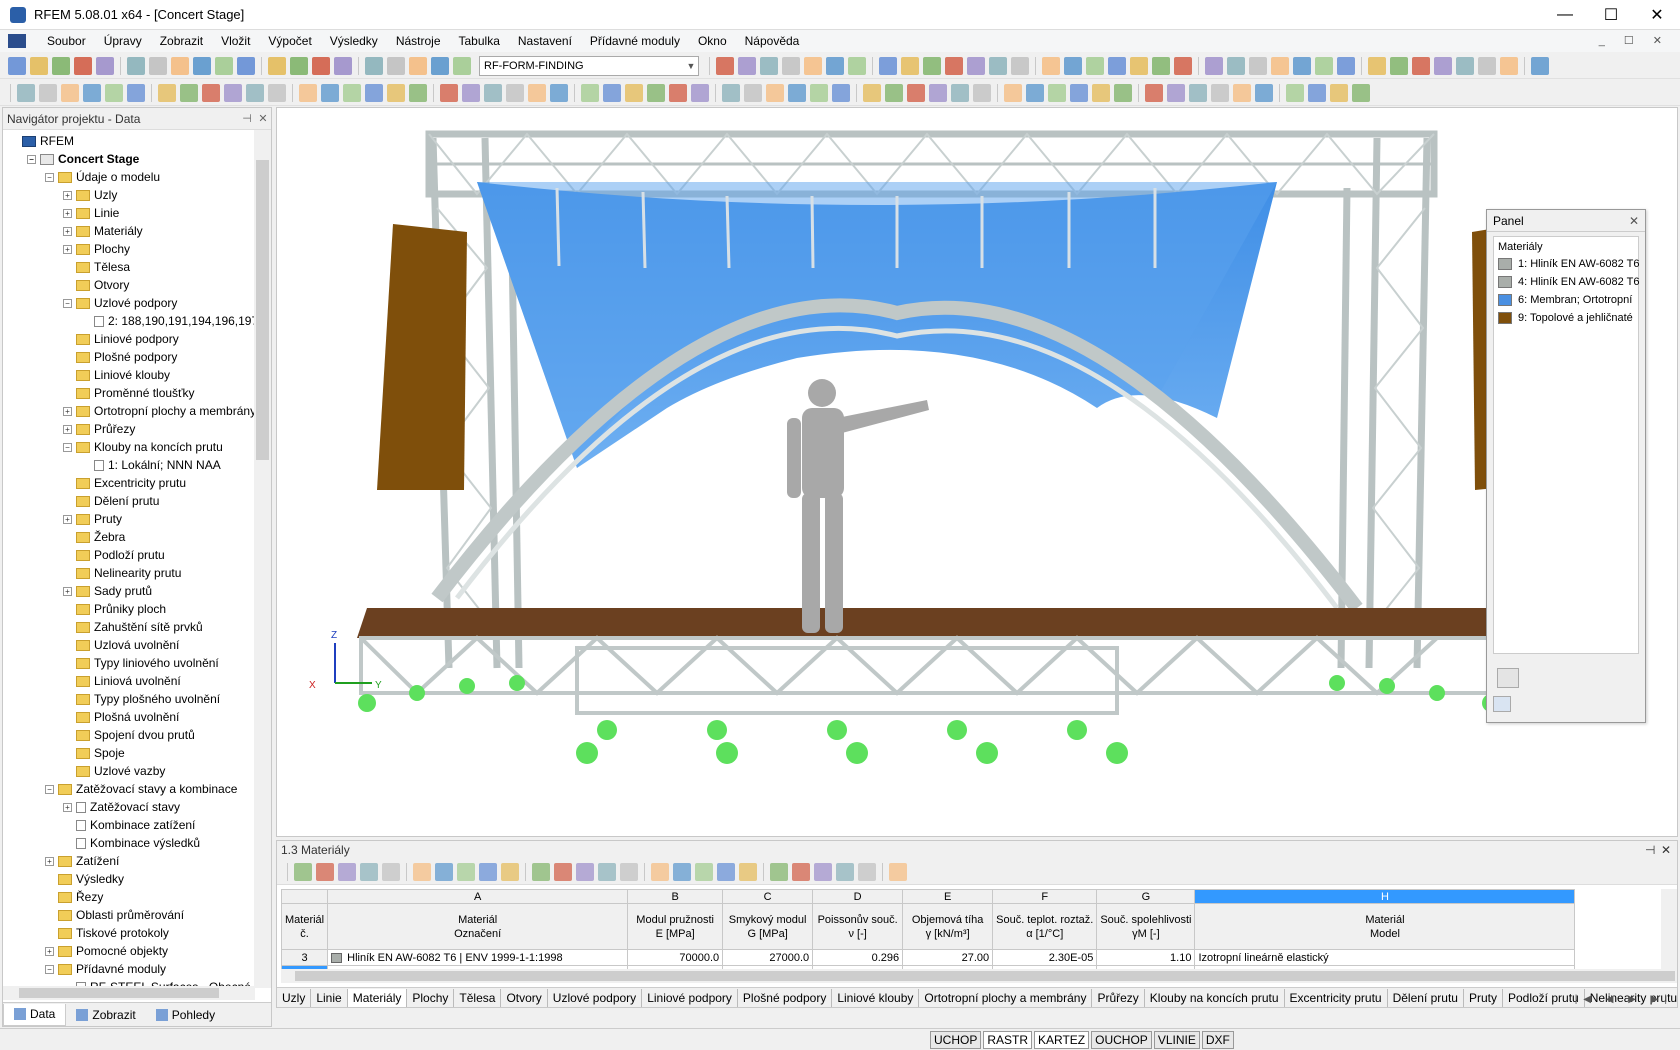 The height and width of the screenshot is (1050, 1680). What do you see at coordinates (1483, 998) in the screenshot?
I see `sheet-tab: Pruty` at bounding box center [1483, 998].